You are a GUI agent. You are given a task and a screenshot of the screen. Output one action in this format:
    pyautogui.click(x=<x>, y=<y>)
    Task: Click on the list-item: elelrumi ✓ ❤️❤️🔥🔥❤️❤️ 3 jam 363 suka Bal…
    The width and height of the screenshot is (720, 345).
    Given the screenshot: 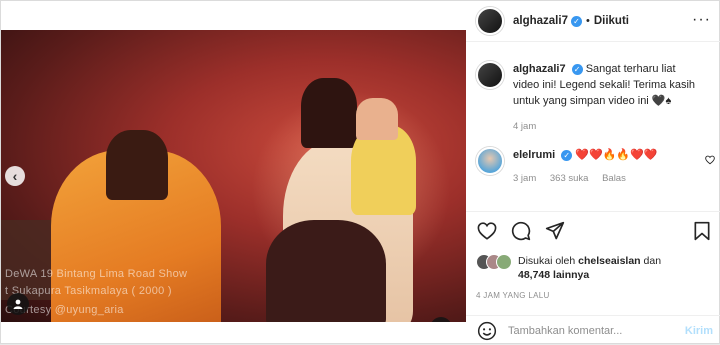 What is the action you would take?
    pyautogui.click(x=589, y=167)
    